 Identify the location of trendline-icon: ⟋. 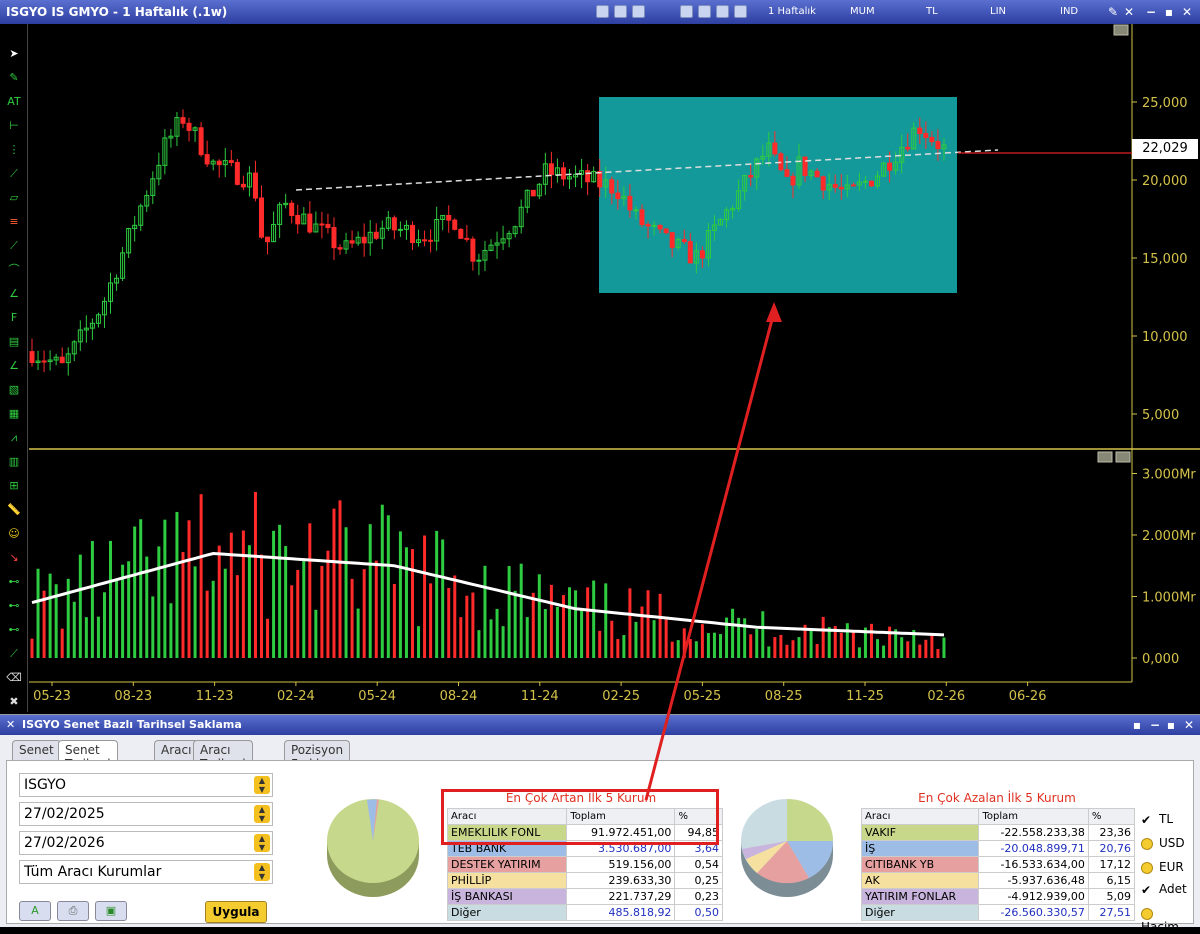
(14, 174).